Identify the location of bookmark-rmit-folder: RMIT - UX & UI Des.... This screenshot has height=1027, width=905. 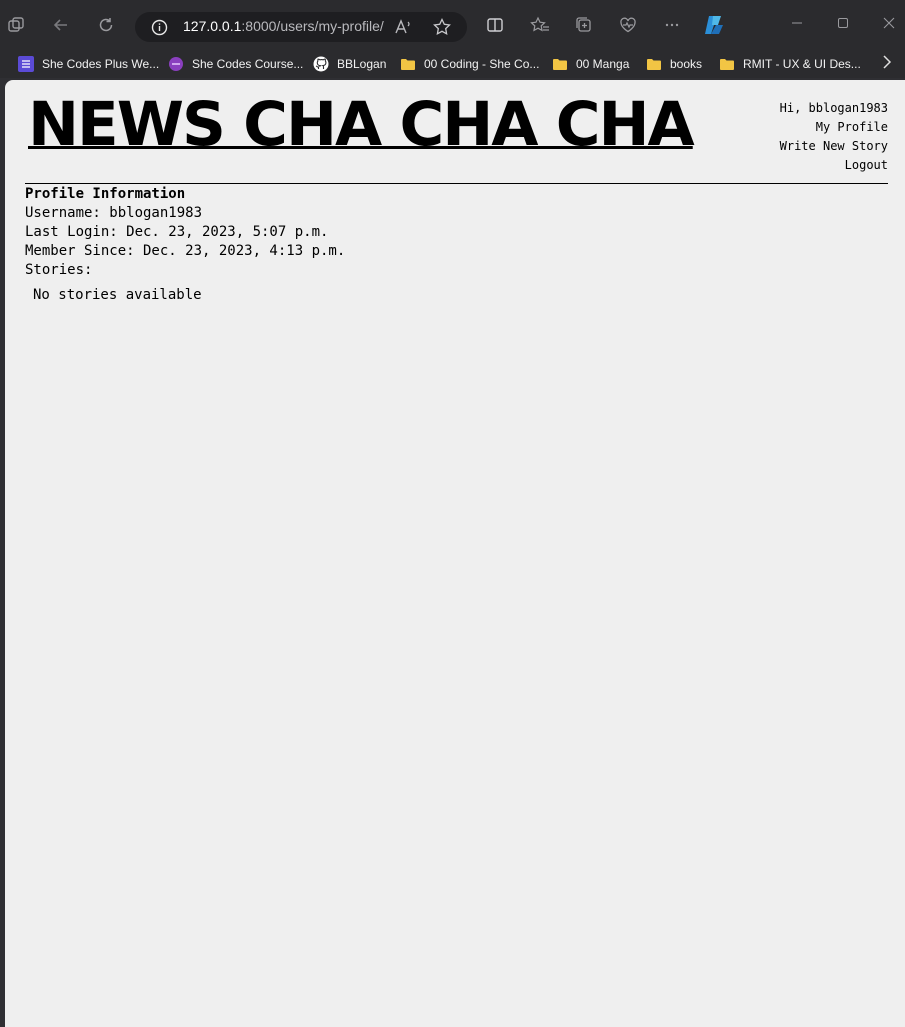
(790, 64).